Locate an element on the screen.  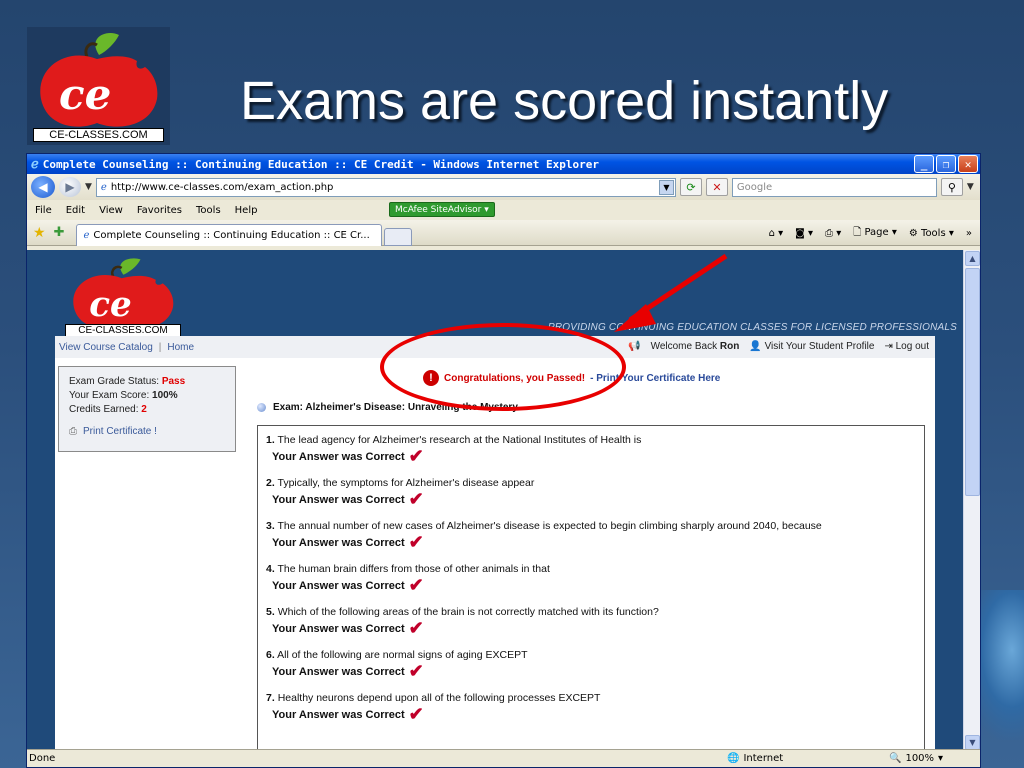
grade-status-value: Pass is located at coordinates (173, 381).